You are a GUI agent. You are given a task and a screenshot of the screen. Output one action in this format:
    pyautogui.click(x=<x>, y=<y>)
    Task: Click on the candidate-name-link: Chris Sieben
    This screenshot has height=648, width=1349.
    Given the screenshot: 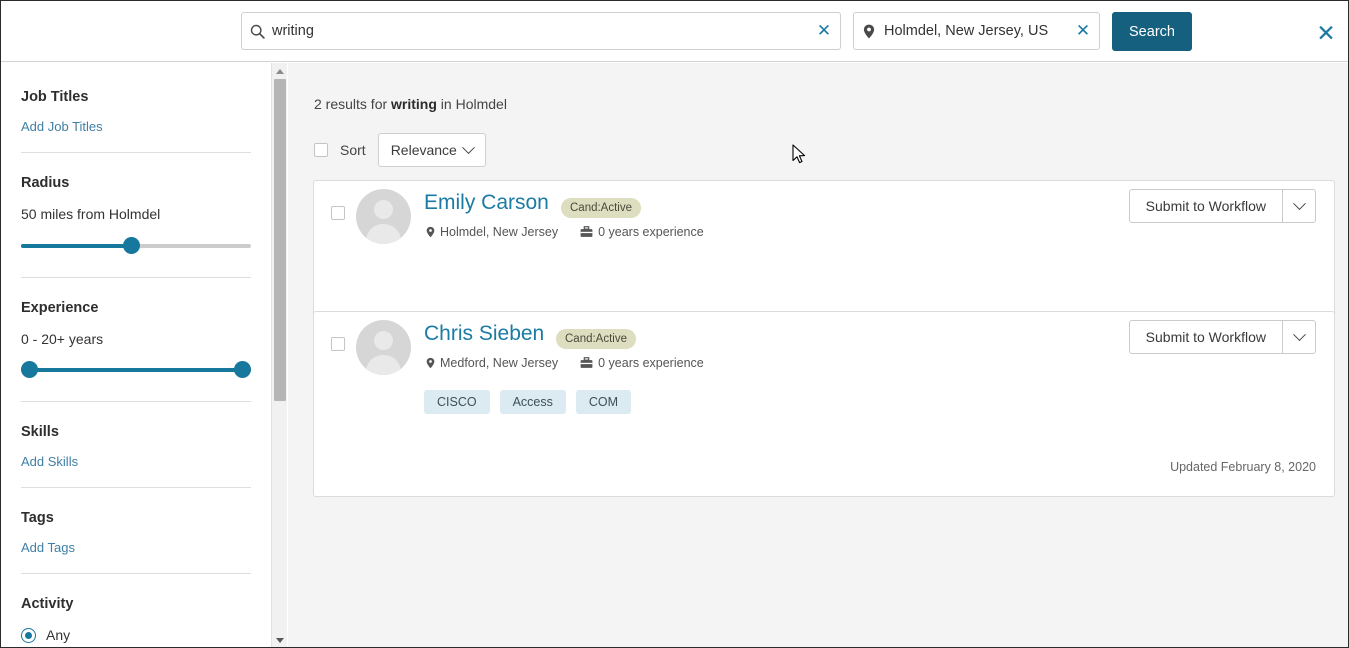 What is the action you would take?
    pyautogui.click(x=484, y=334)
    